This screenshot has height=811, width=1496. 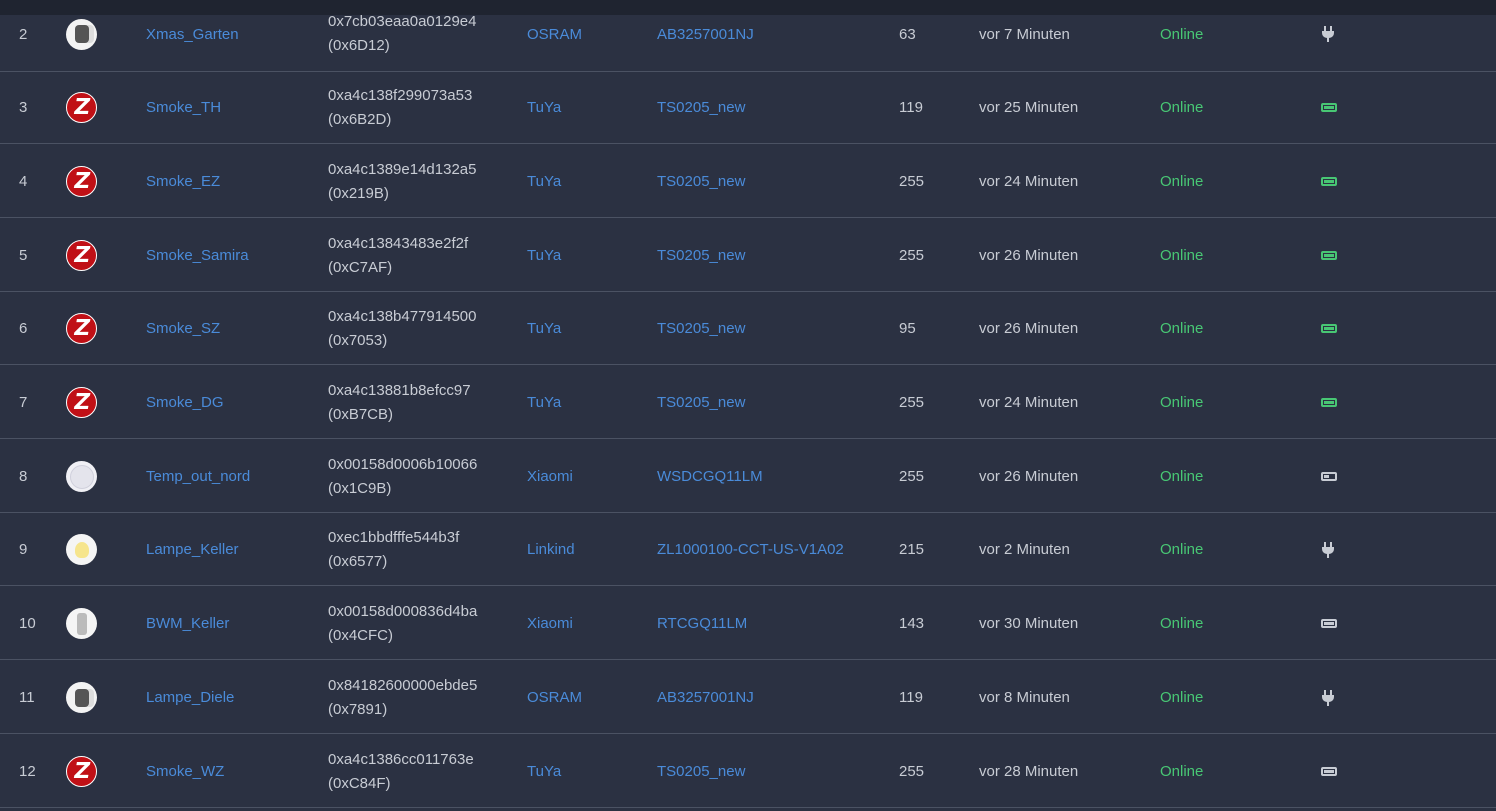 I want to click on device-name-link: Smoke_TH, so click(x=183, y=107).